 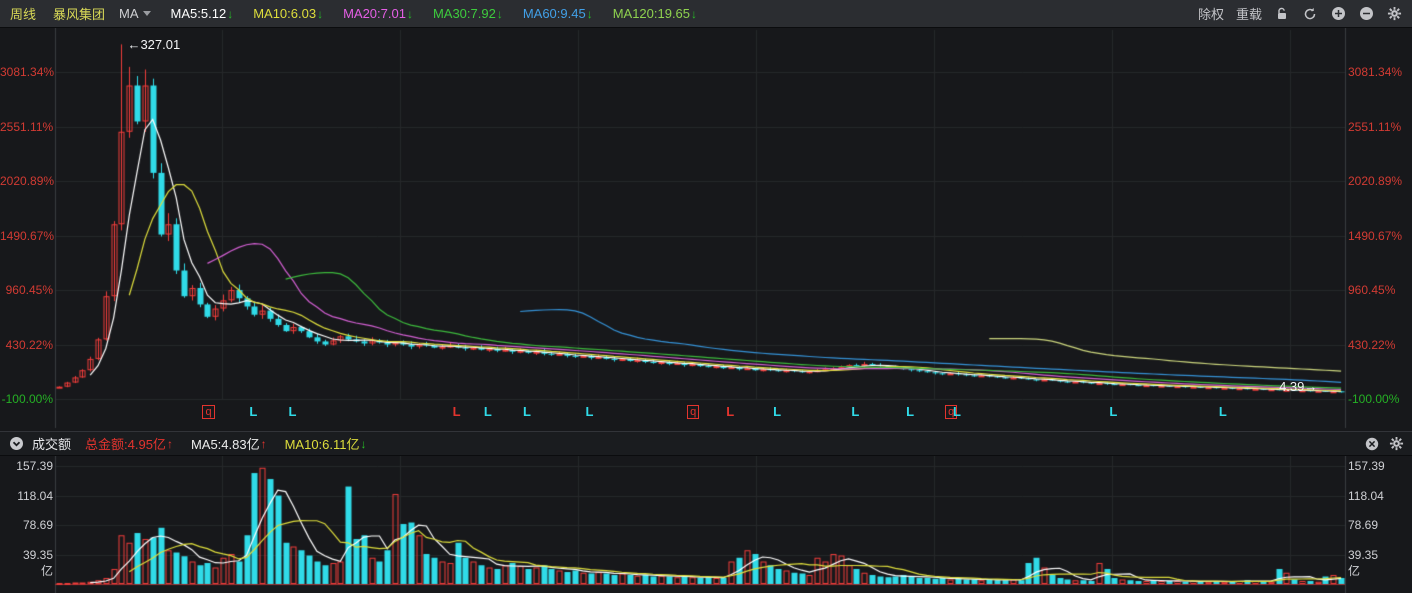 What do you see at coordinates (146, 13) in the screenshot?
I see `chevron-down-icon` at bounding box center [146, 13].